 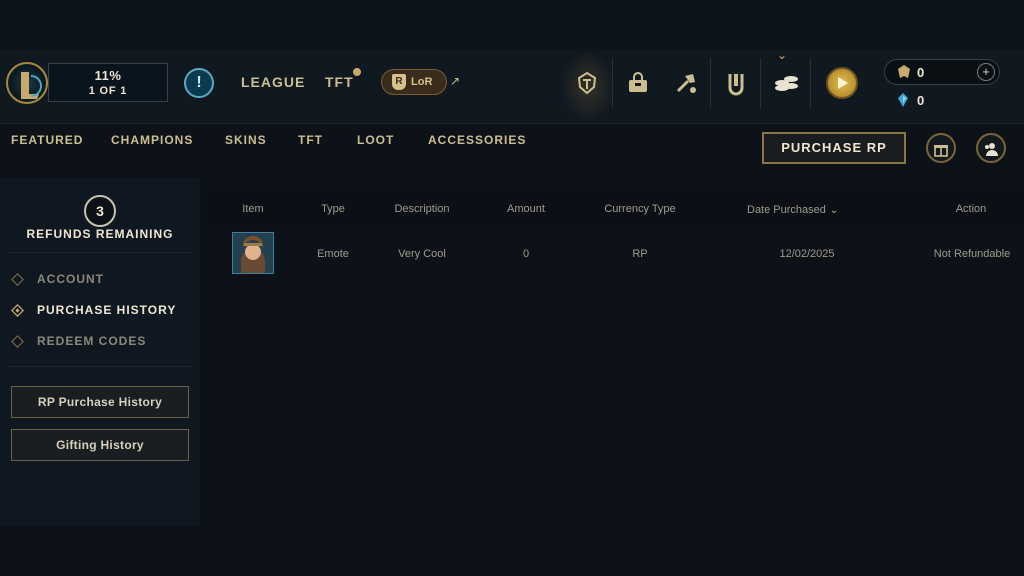 I want to click on currency-coins-icon, so click(x=786, y=84).